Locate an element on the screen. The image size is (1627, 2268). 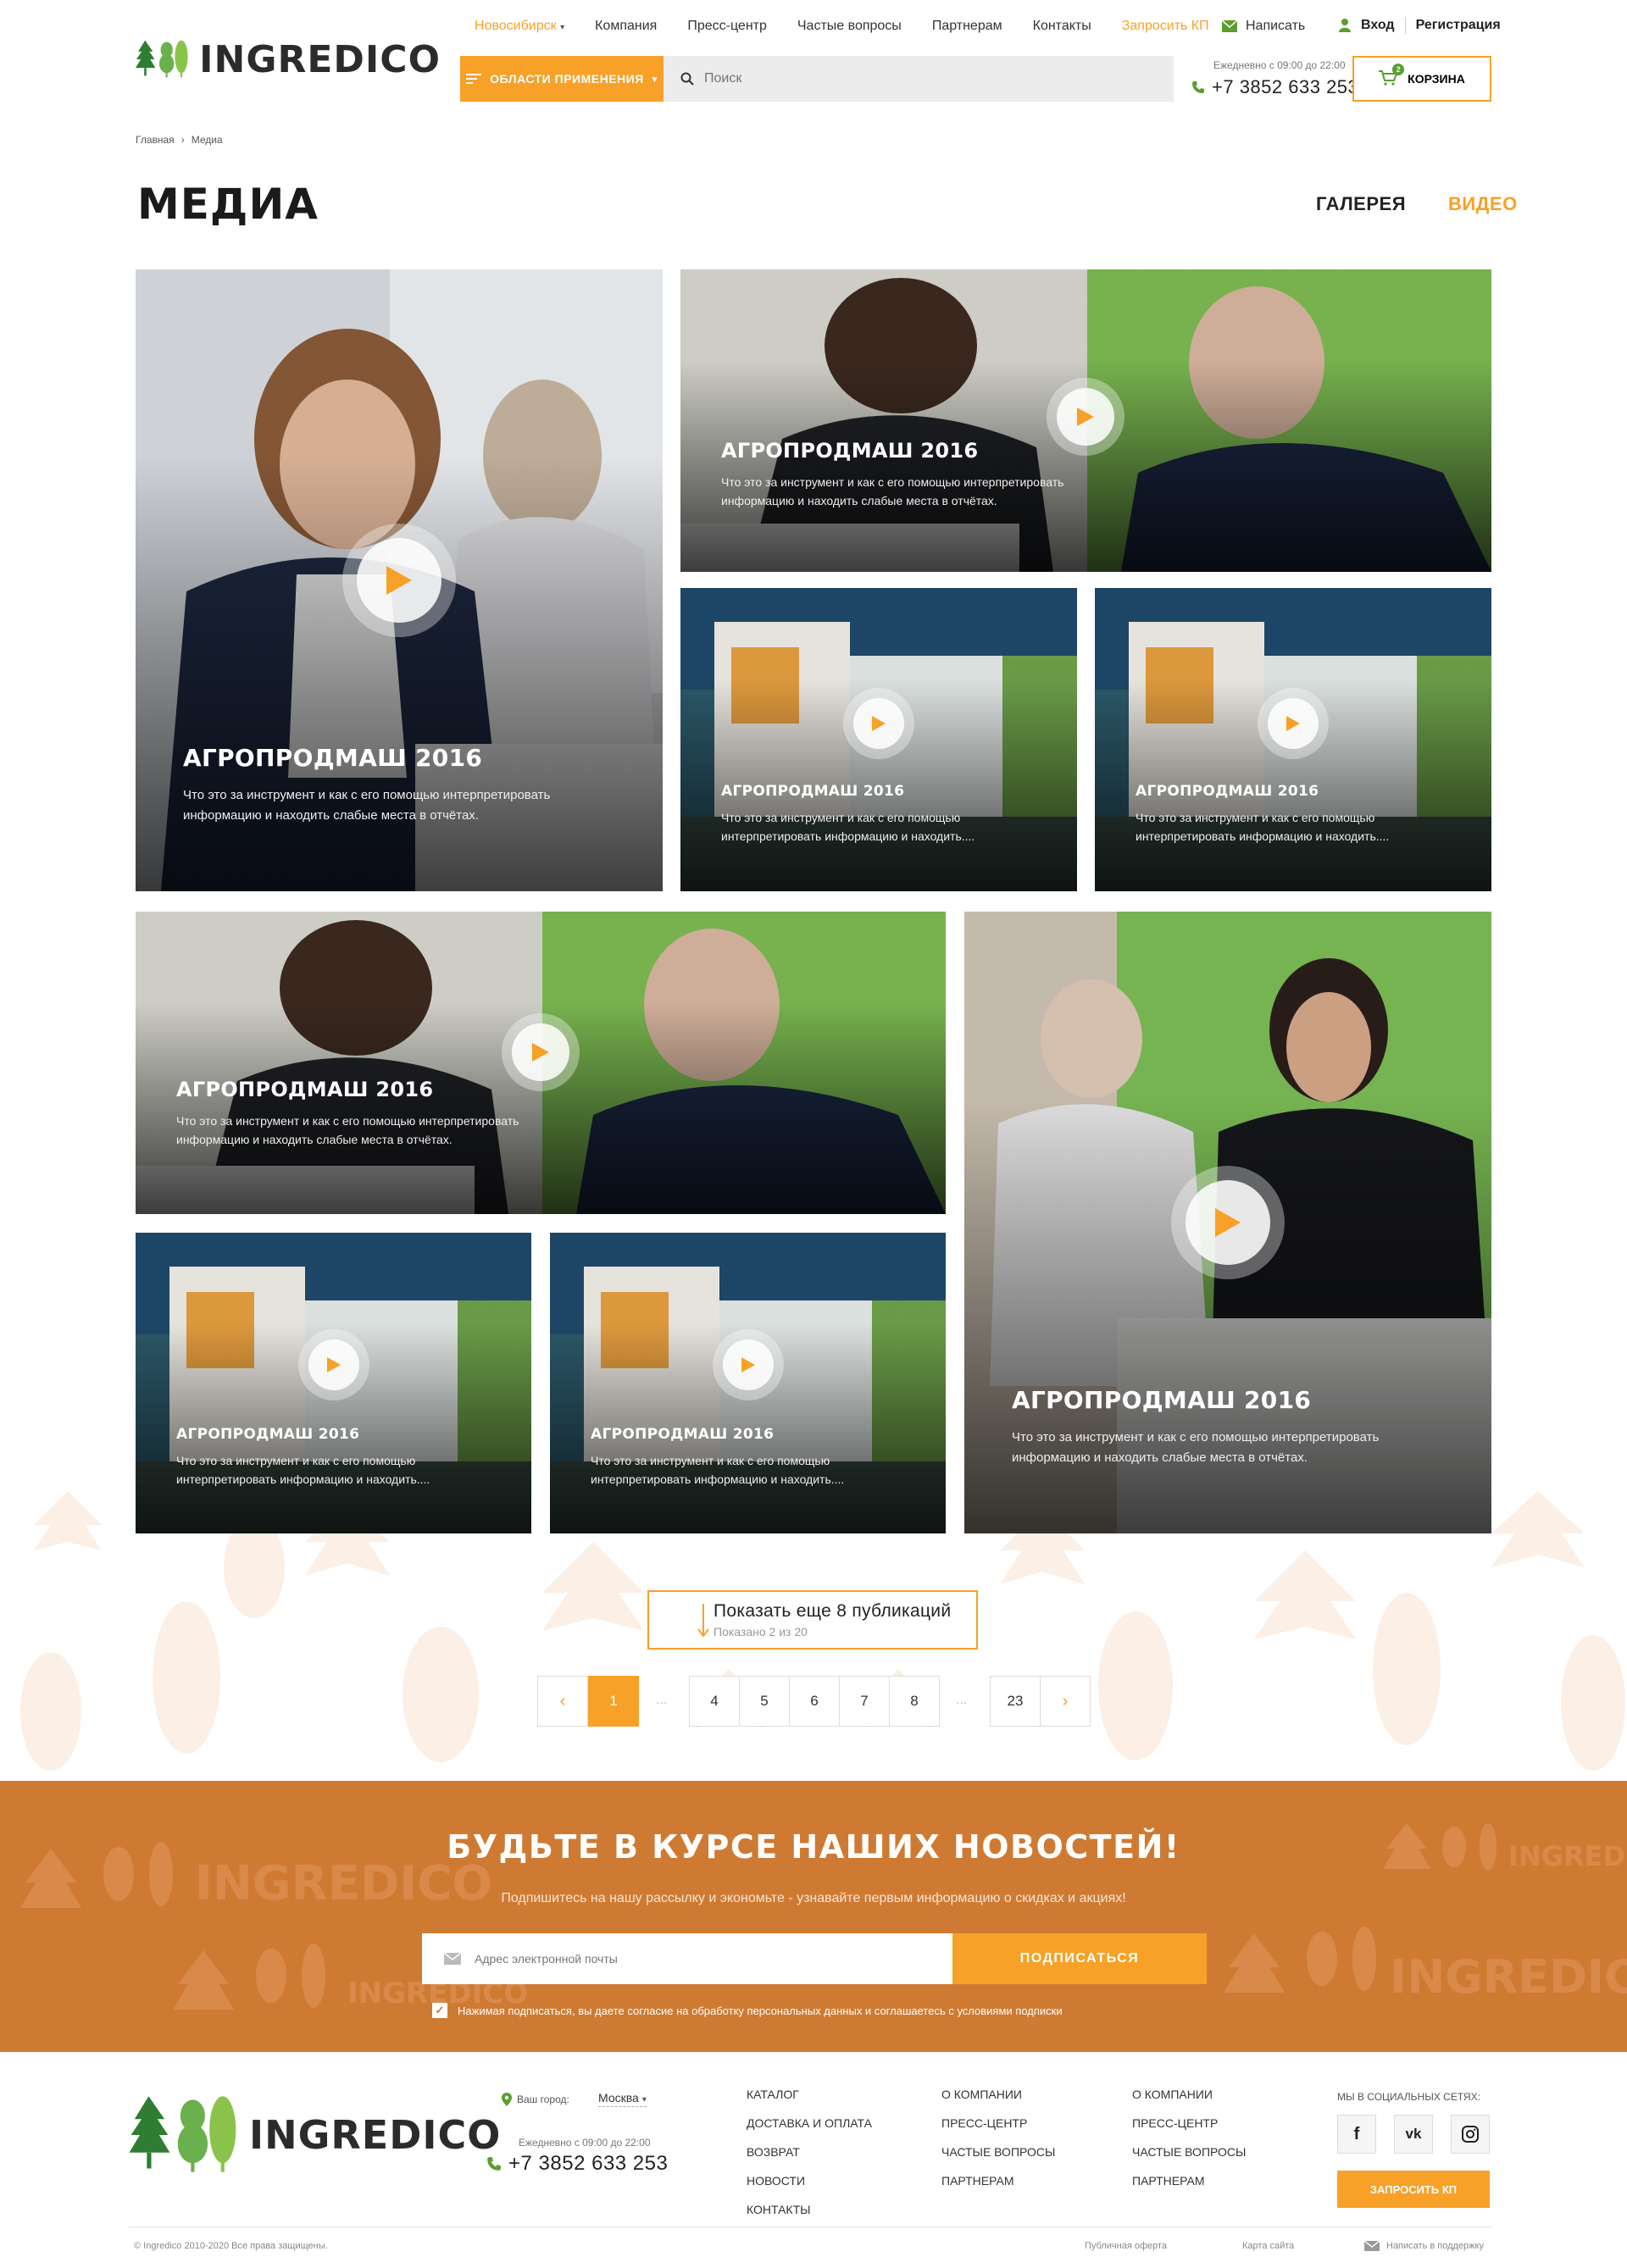
request-kp-link: Запросить КП is located at coordinates (1166, 26).